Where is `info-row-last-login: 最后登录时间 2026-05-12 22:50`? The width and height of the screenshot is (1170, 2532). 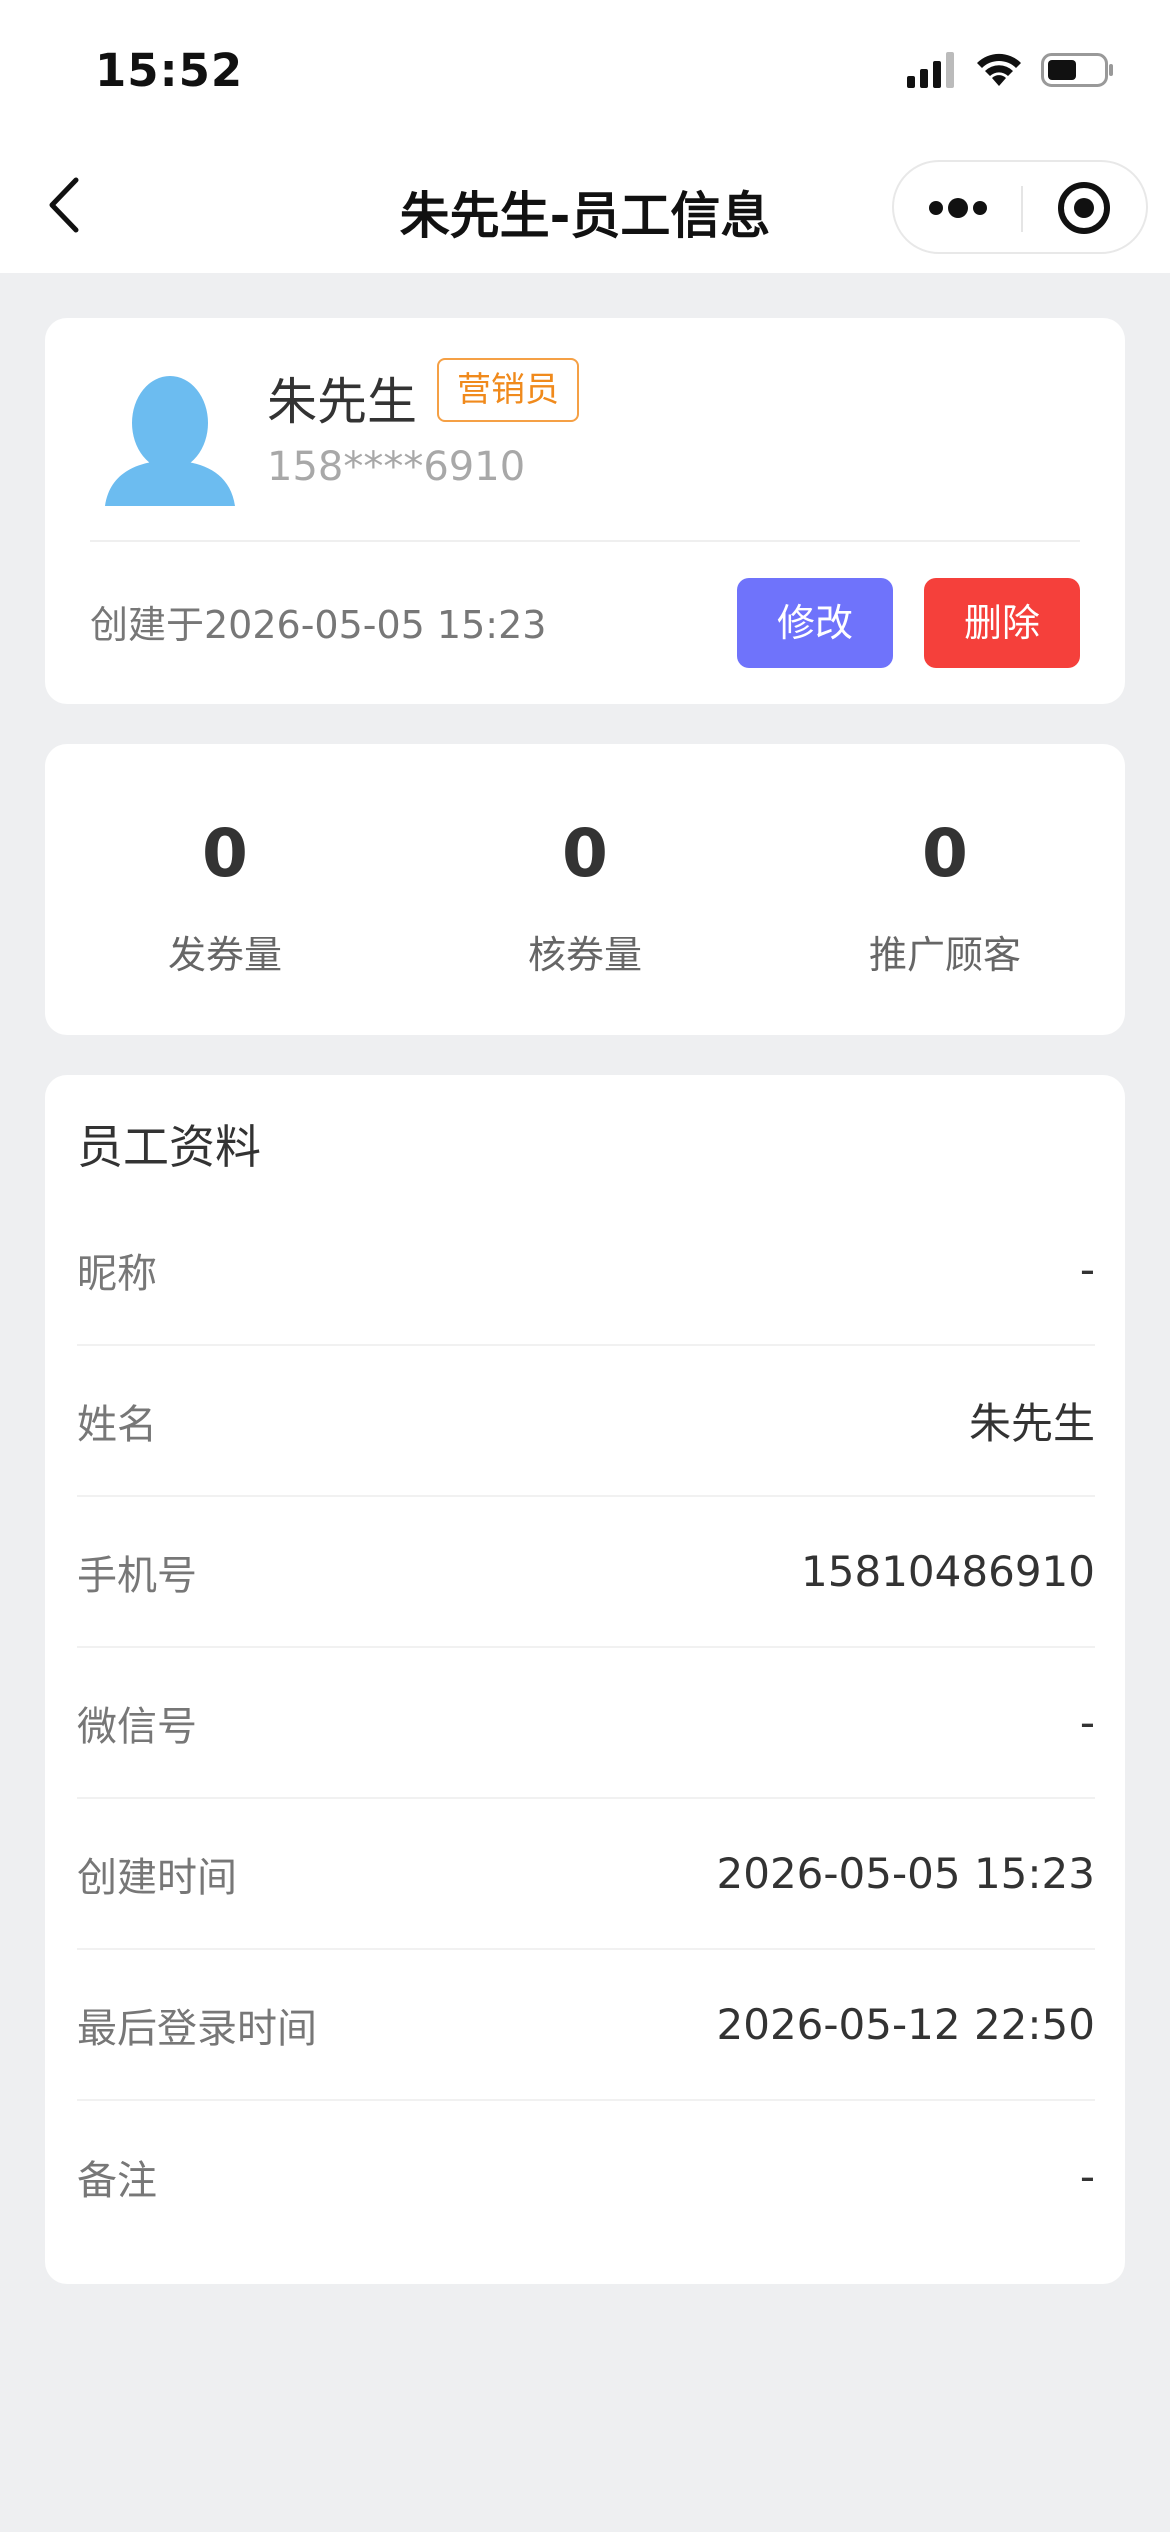 info-row-last-login: 最后登录时间 2026-05-12 22:50 is located at coordinates (586, 2025).